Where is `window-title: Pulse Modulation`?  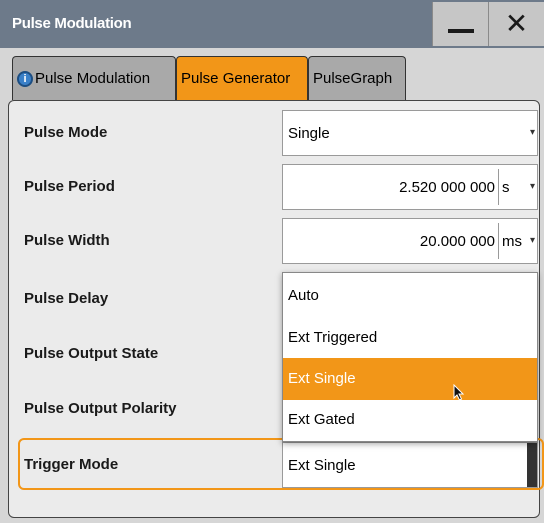 window-title: Pulse Modulation is located at coordinates (72, 23).